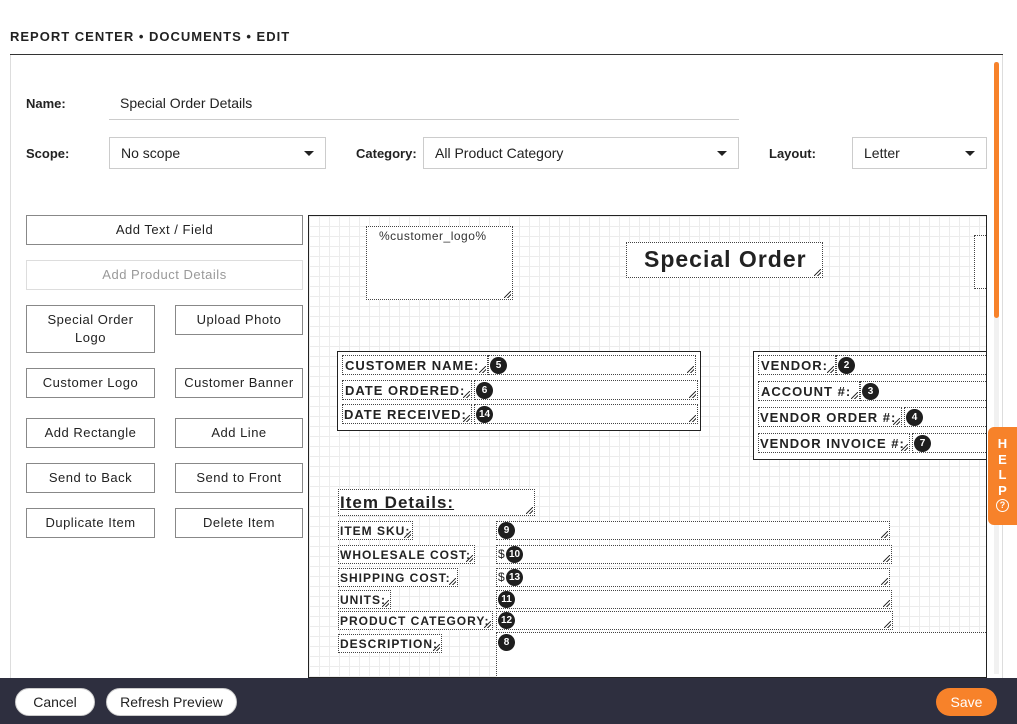 The width and height of the screenshot is (1017, 724). What do you see at coordinates (794, 365) in the screenshot?
I see `vendor-label: VENDOR:` at bounding box center [794, 365].